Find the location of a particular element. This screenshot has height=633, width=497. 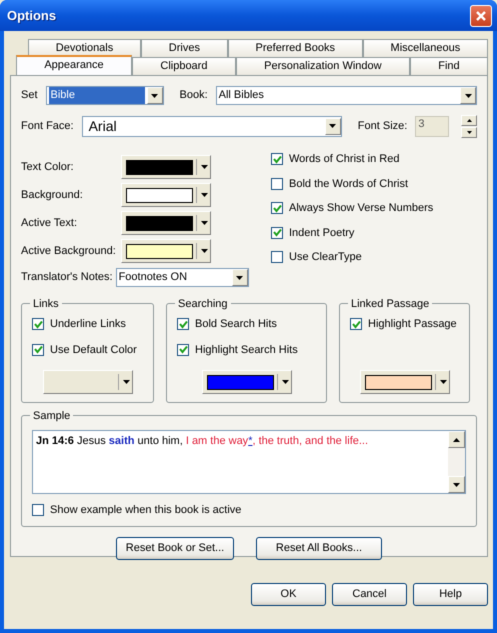

group-title: Linked Passage is located at coordinates (390, 304).